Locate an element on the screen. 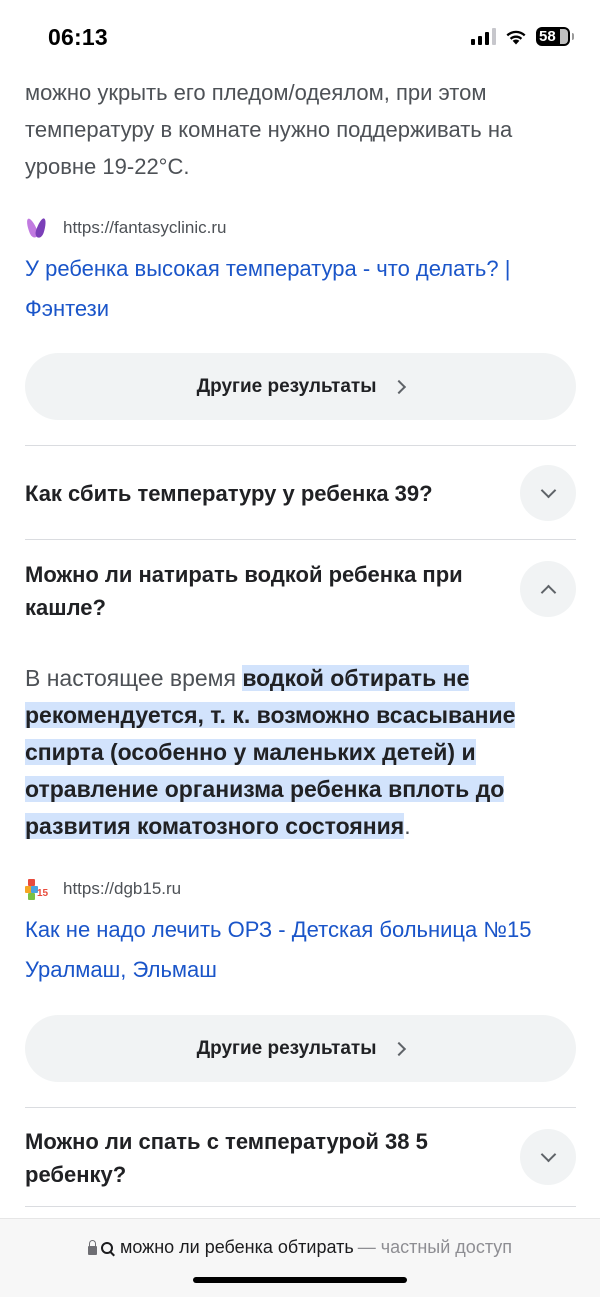 Image resolution: width=600 pixels, height=1297 pixels. battery-level: 58 is located at coordinates (547, 36).